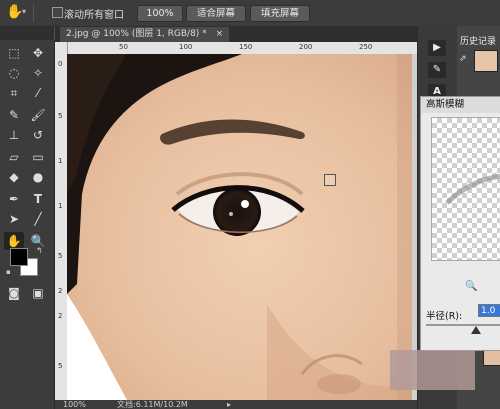 This screenshot has width=500, height=409. What do you see at coordinates (460, 105) in the screenshot?
I see `dialog-title: 高斯模糊` at bounding box center [460, 105].